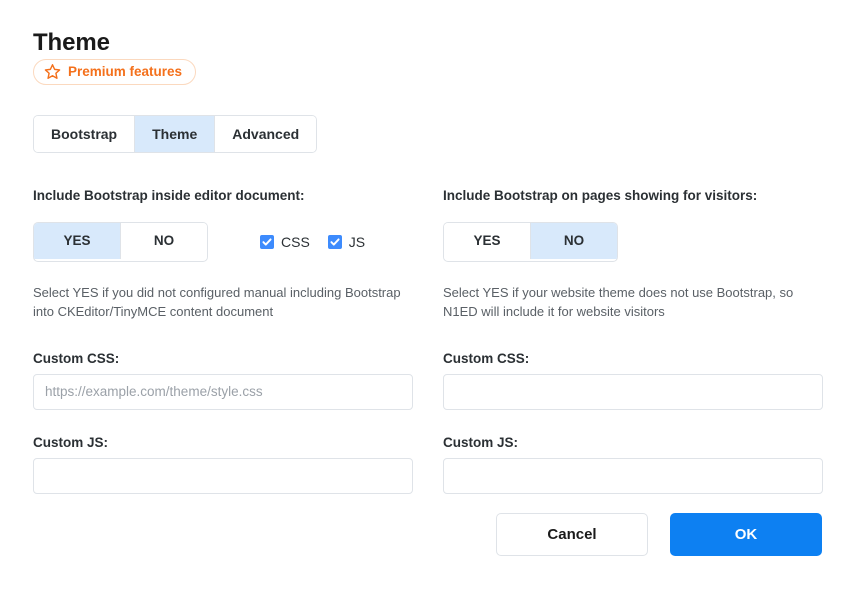  I want to click on checkbox-css: CSS, so click(285, 242).